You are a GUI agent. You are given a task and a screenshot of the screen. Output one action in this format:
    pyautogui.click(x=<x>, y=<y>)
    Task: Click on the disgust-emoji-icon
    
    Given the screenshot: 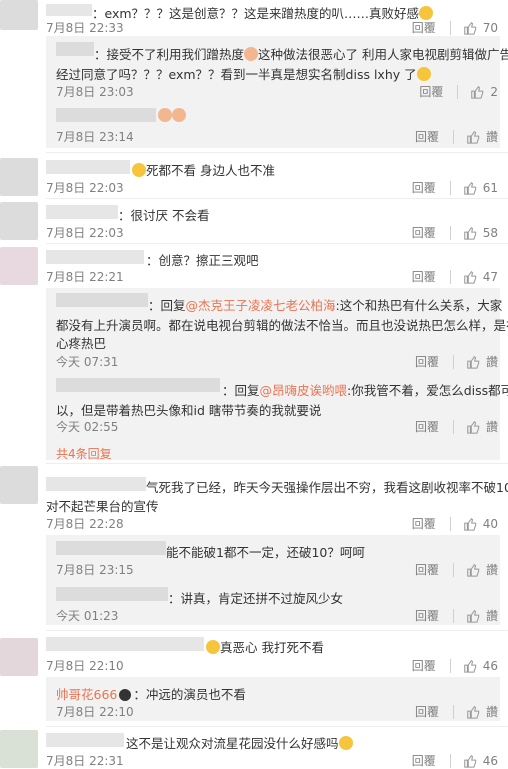 What is the action you would take?
    pyautogui.click(x=213, y=647)
    